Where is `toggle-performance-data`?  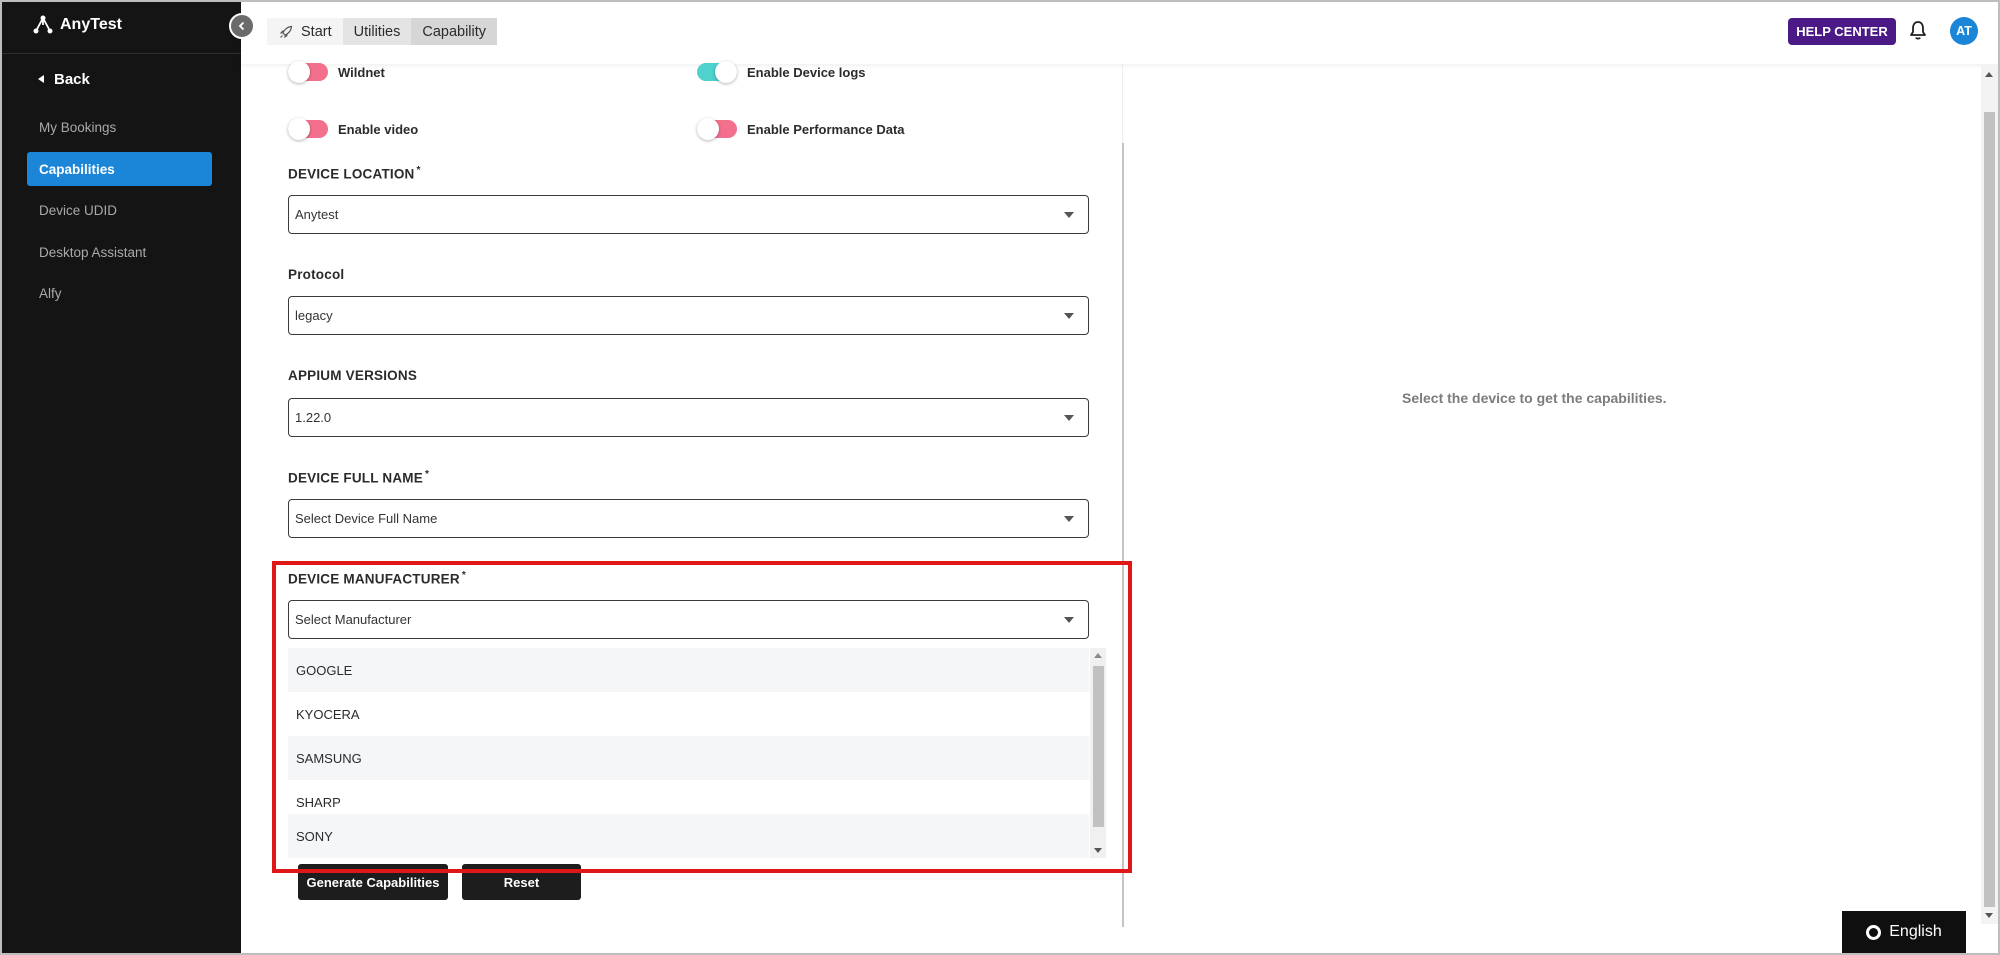 toggle-performance-data is located at coordinates (717, 129).